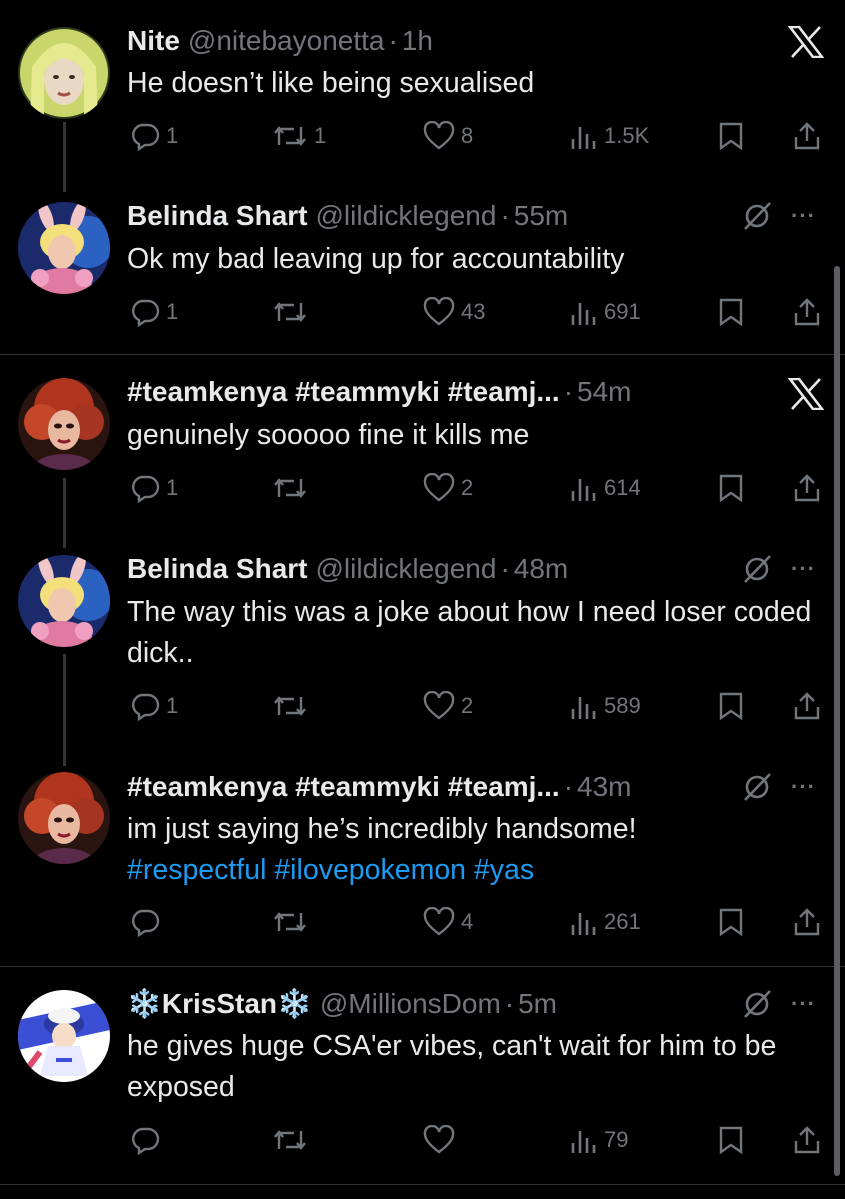 The width and height of the screenshot is (845, 1199). Describe the element at coordinates (604, 787) in the screenshot. I see `timestamp: 43m` at that location.